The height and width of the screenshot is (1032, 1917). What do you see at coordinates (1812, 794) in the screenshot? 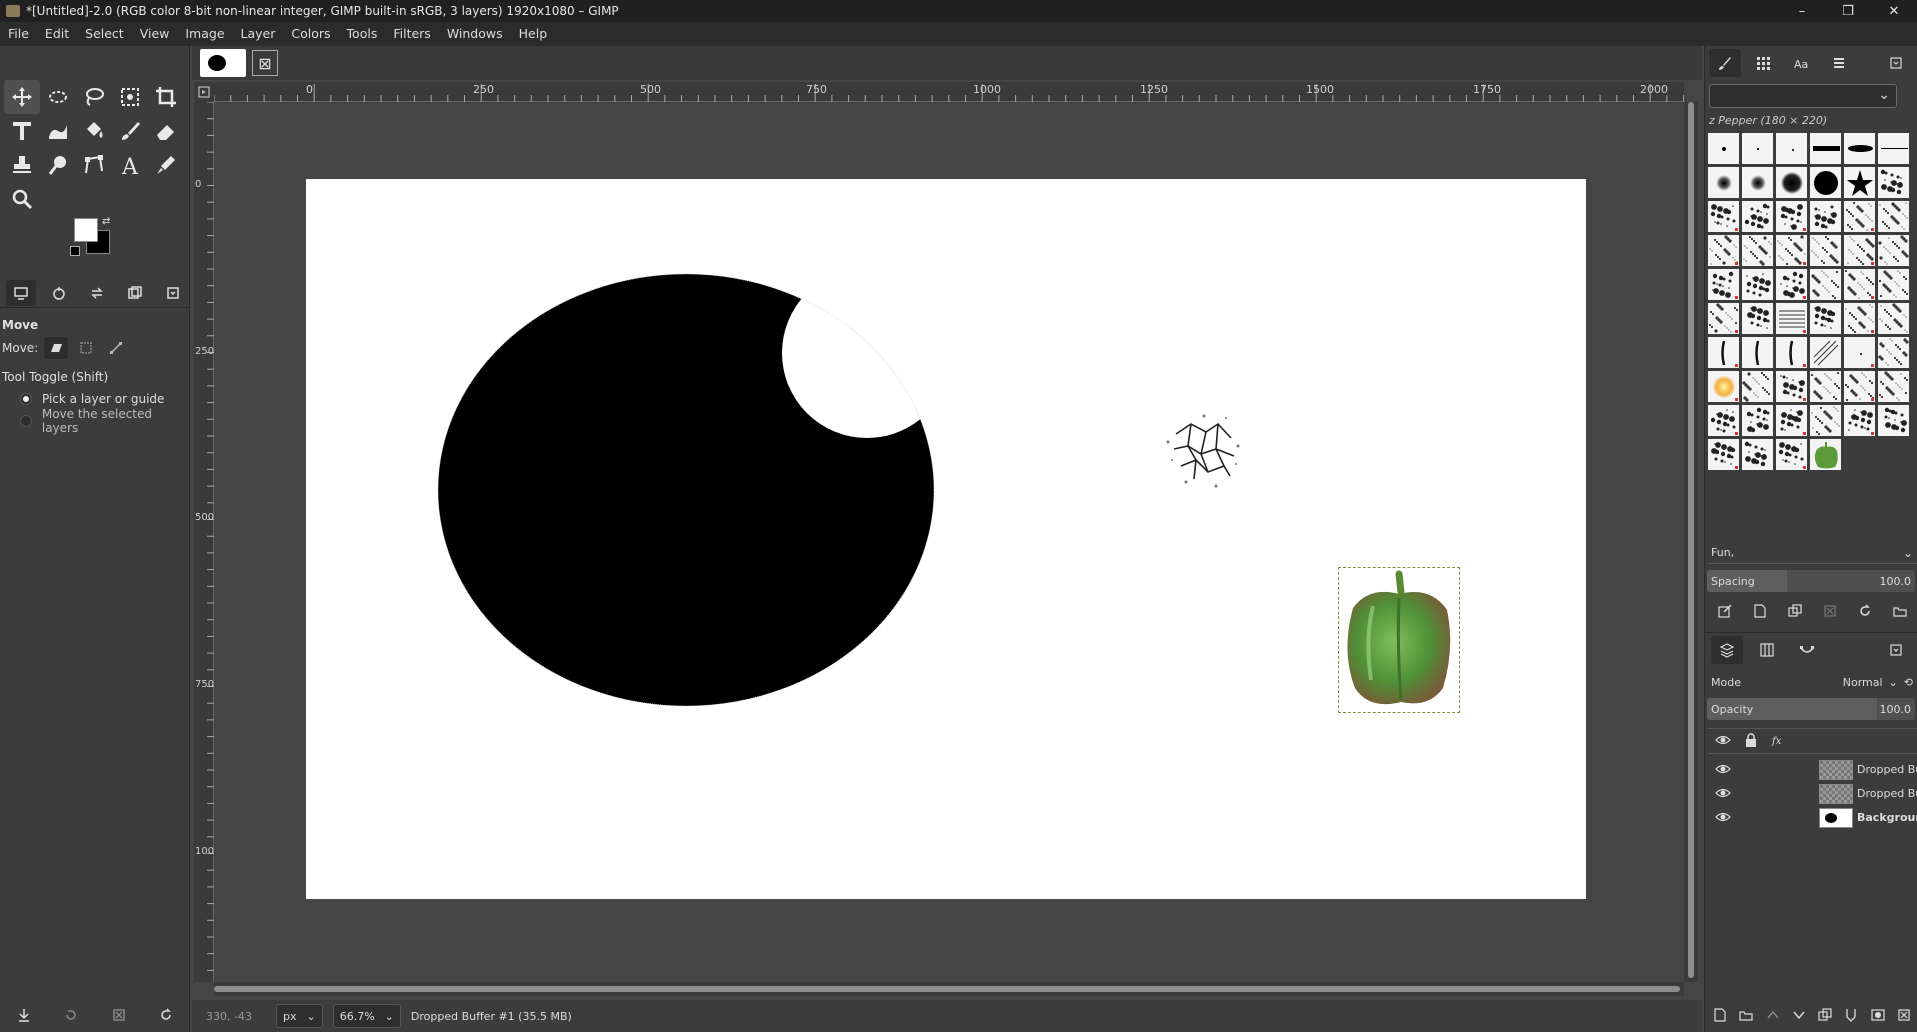
I see `layer-row: Dropped Buffer` at bounding box center [1812, 794].